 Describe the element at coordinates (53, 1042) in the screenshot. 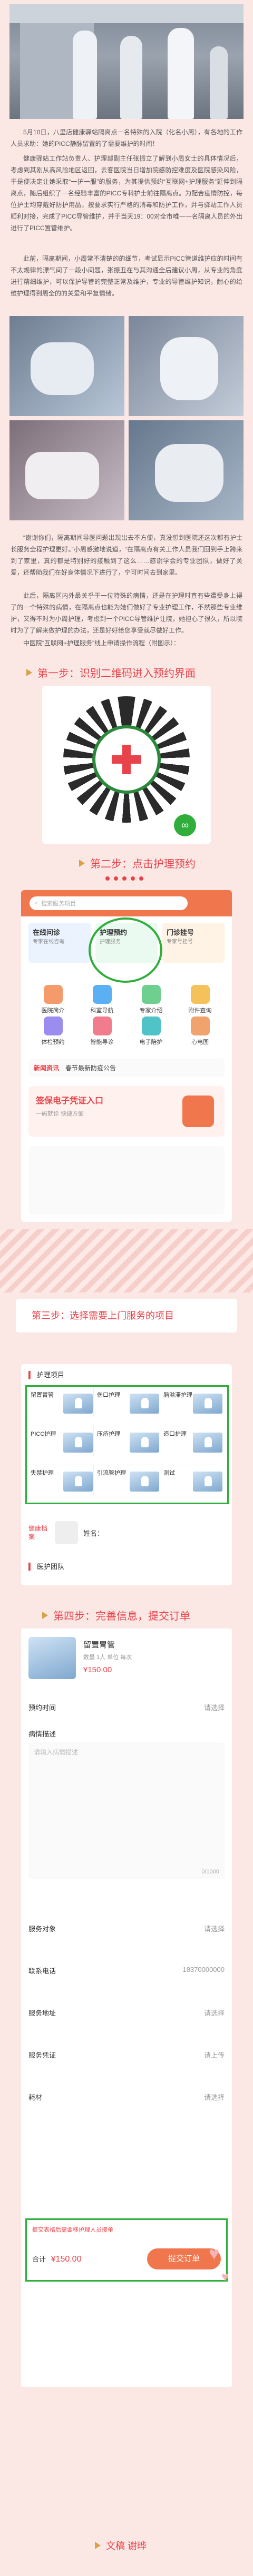

I see `grid-label: 体检预约` at that location.